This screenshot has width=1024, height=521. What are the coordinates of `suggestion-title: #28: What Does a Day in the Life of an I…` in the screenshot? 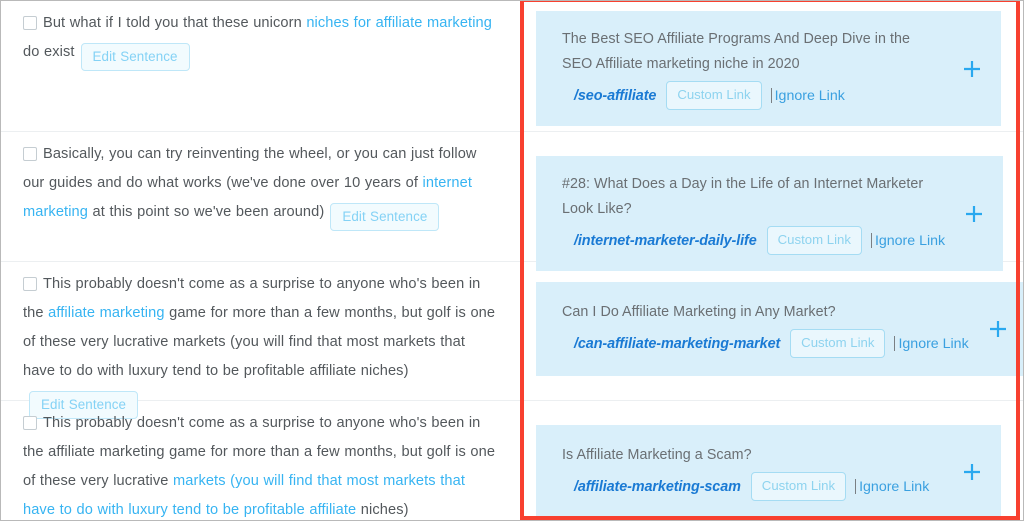 It's located at (743, 196).